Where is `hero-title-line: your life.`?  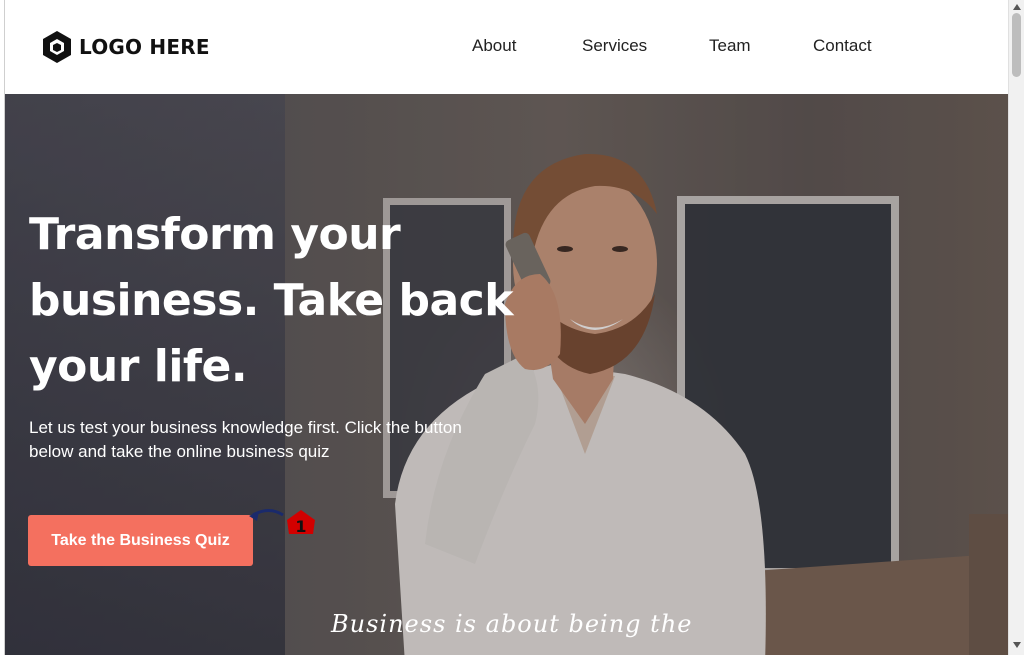 hero-title-line: your life. is located at coordinates (138, 366).